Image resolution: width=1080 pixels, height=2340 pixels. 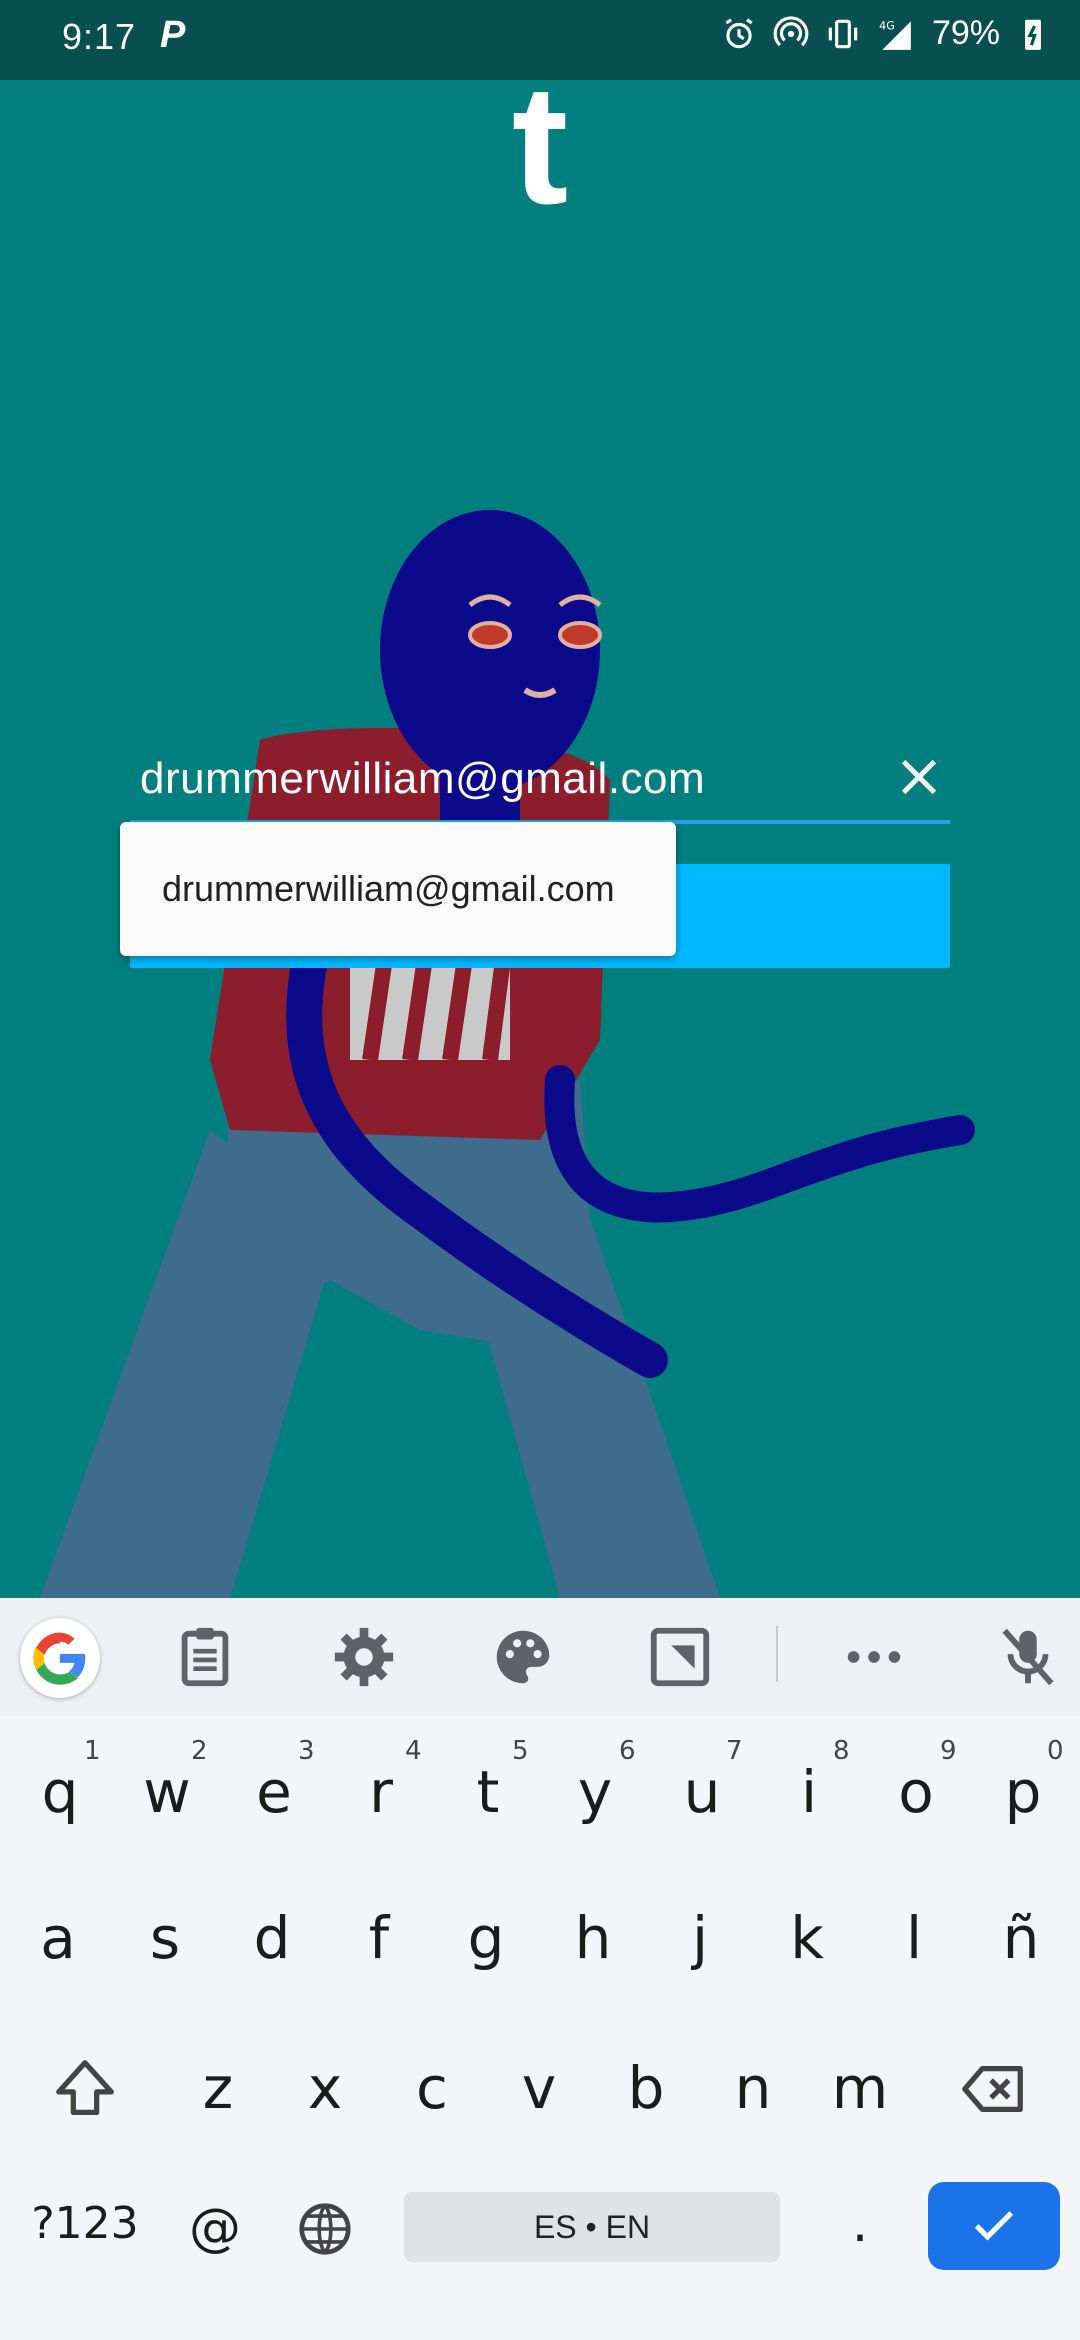 What do you see at coordinates (1023, 1792) in the screenshot?
I see `key-p: p` at bounding box center [1023, 1792].